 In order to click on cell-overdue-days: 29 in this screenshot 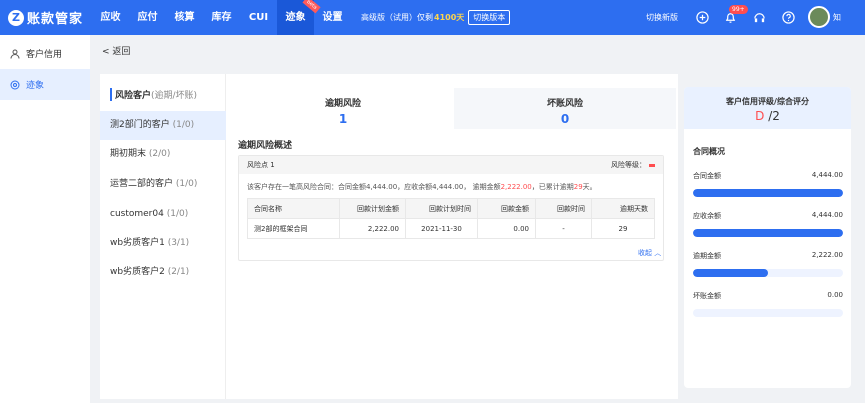, I will do `click(623, 228)`.